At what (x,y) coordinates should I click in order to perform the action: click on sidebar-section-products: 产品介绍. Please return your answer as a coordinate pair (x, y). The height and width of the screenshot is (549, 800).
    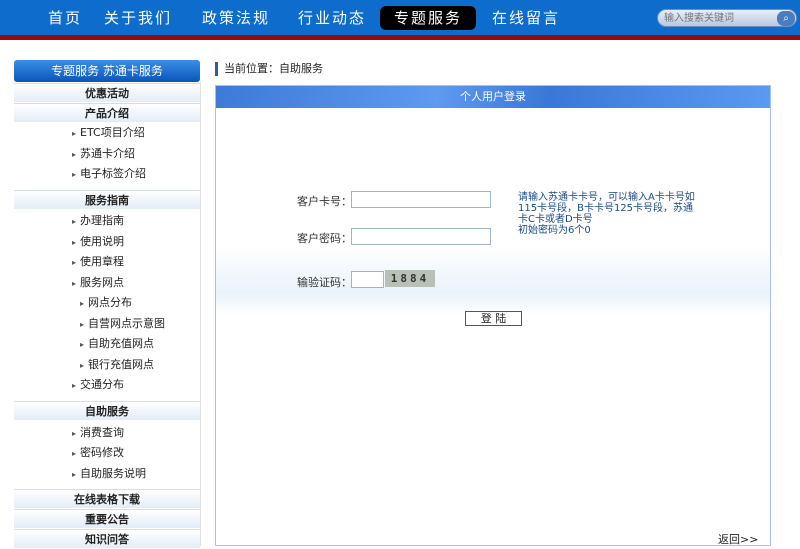
    Looking at the image, I should click on (107, 112).